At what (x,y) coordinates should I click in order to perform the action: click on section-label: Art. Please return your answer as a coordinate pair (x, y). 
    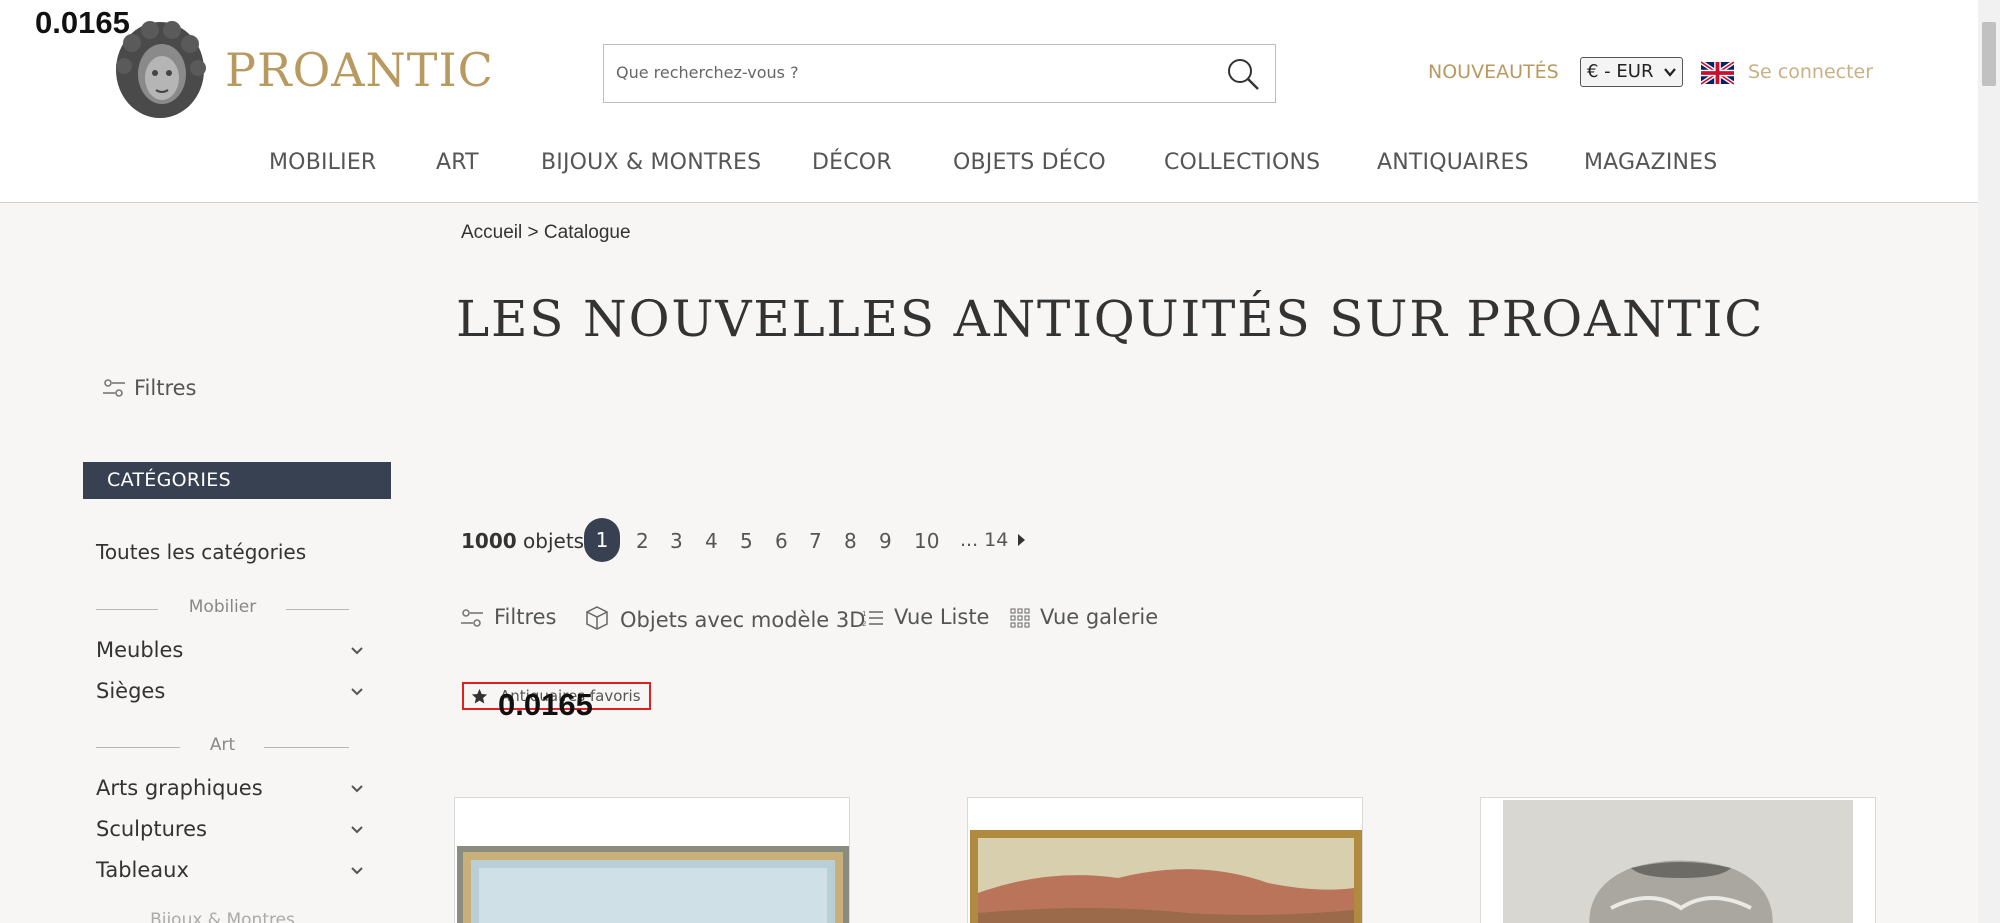
    Looking at the image, I should click on (222, 745).